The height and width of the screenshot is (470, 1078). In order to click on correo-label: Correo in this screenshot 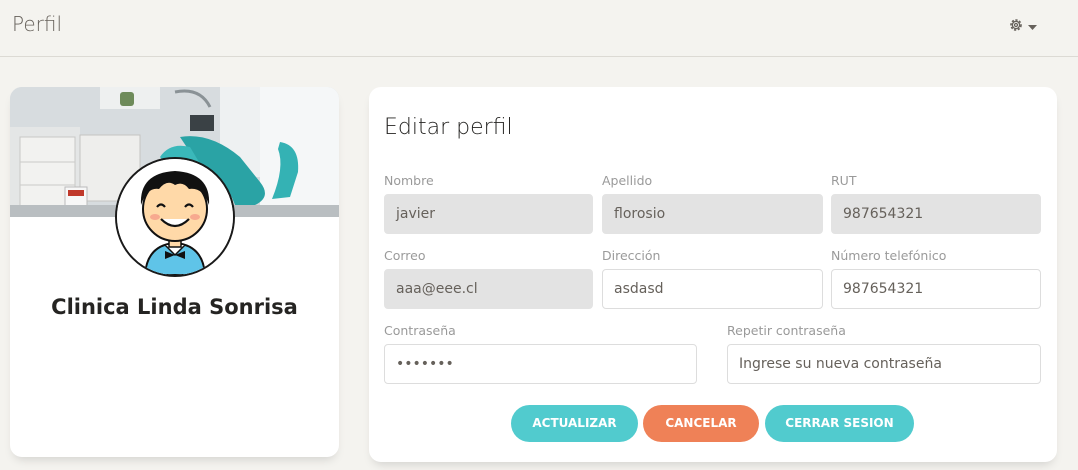, I will do `click(405, 255)`.